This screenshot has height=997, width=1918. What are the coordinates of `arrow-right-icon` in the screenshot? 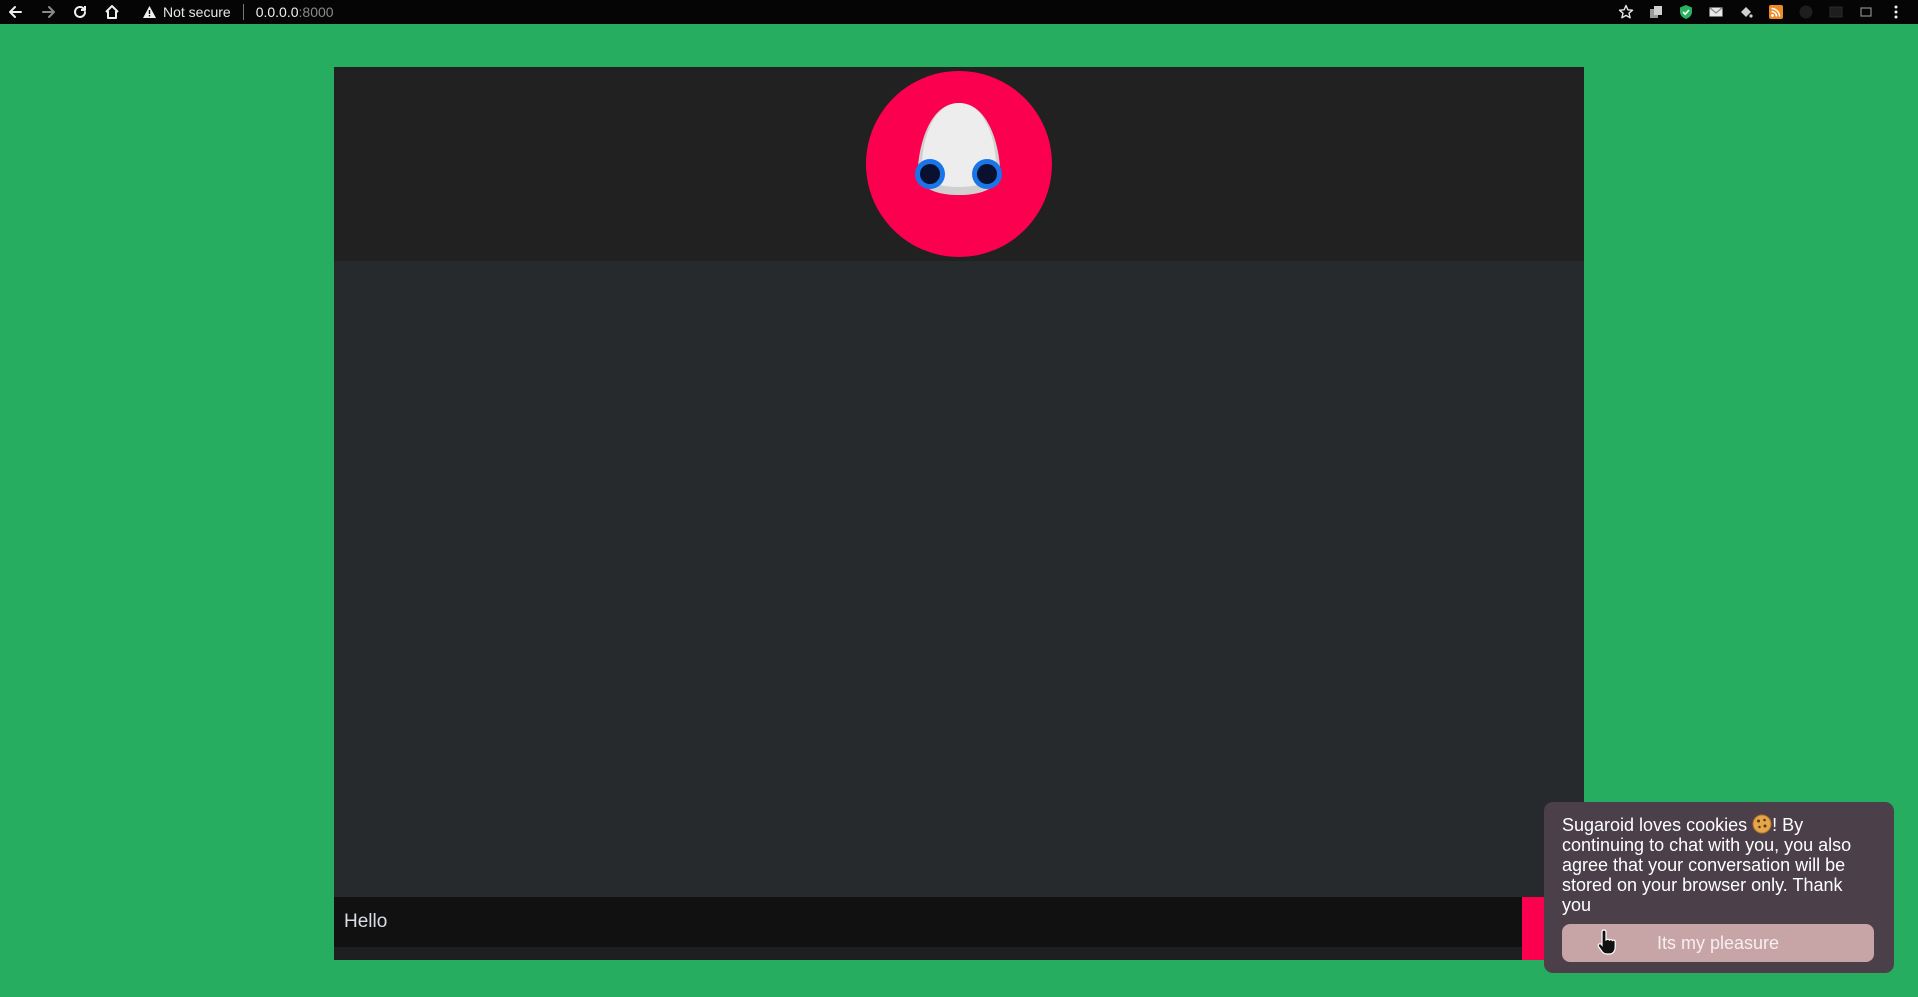 It's located at (48, 12).